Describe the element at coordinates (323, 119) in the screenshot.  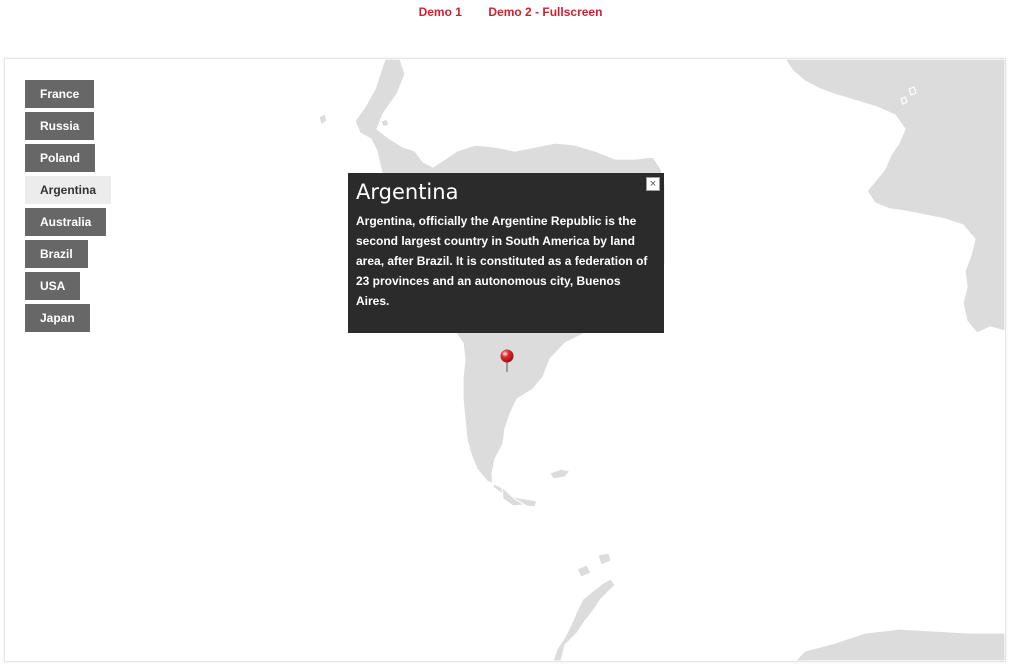
I see `land-caribbean` at that location.